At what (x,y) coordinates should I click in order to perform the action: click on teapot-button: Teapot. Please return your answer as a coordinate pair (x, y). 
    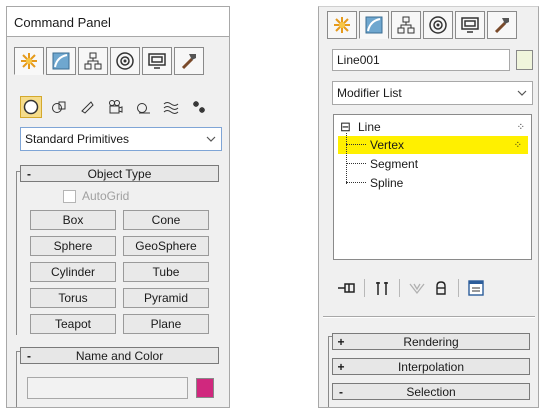
    Looking at the image, I should click on (73, 324).